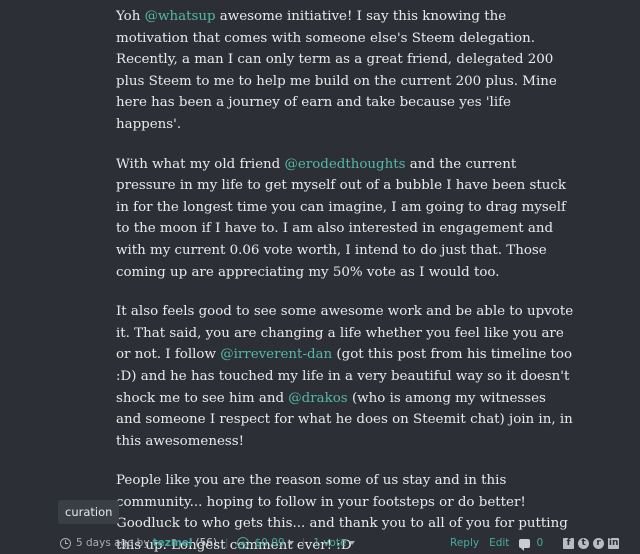 The width and height of the screenshot is (640, 554). What do you see at coordinates (143, 543) in the screenshot?
I see `by-label: by` at bounding box center [143, 543].